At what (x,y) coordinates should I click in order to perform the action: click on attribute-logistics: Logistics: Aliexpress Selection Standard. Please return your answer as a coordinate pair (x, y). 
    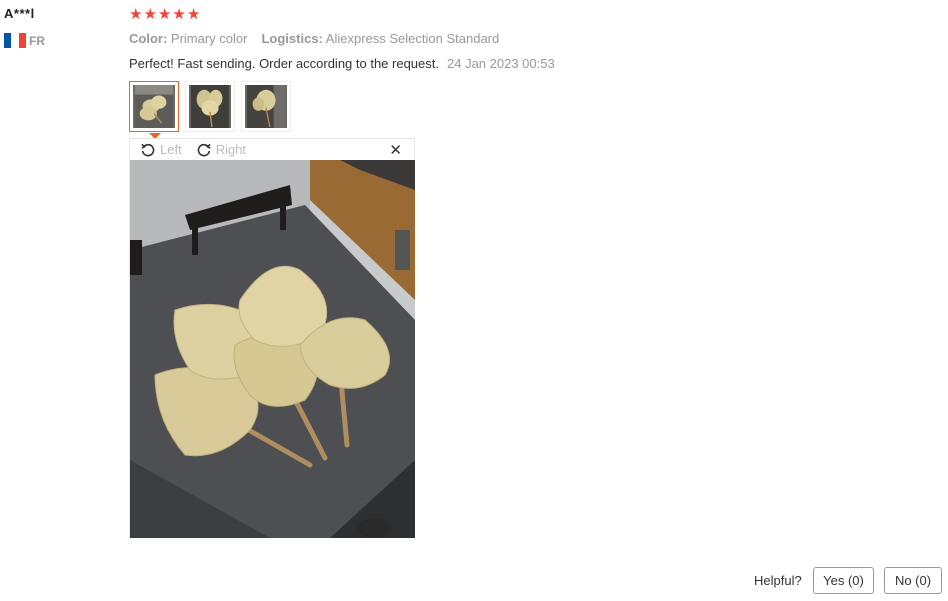
    Looking at the image, I should click on (380, 38).